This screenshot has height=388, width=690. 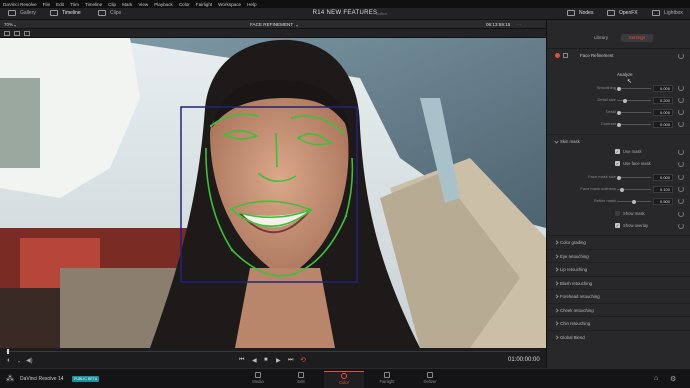 What do you see at coordinates (601, 38) in the screenshot?
I see `tab-library: Library` at bounding box center [601, 38].